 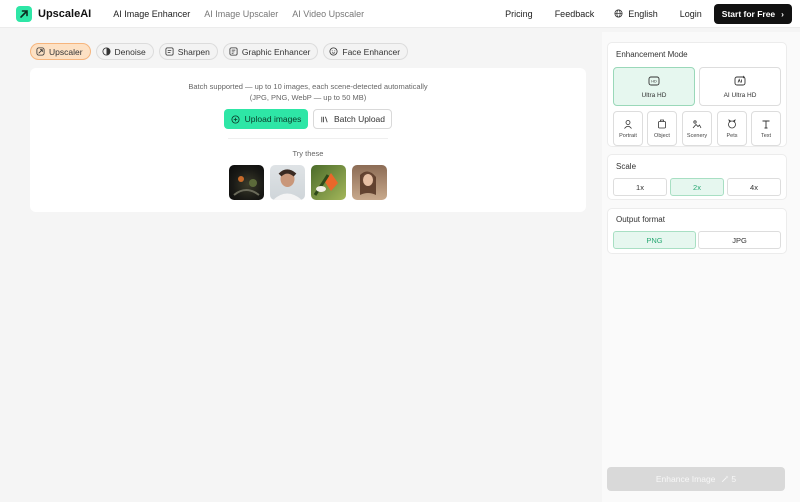 I want to click on denoise-icon, so click(x=106, y=51).